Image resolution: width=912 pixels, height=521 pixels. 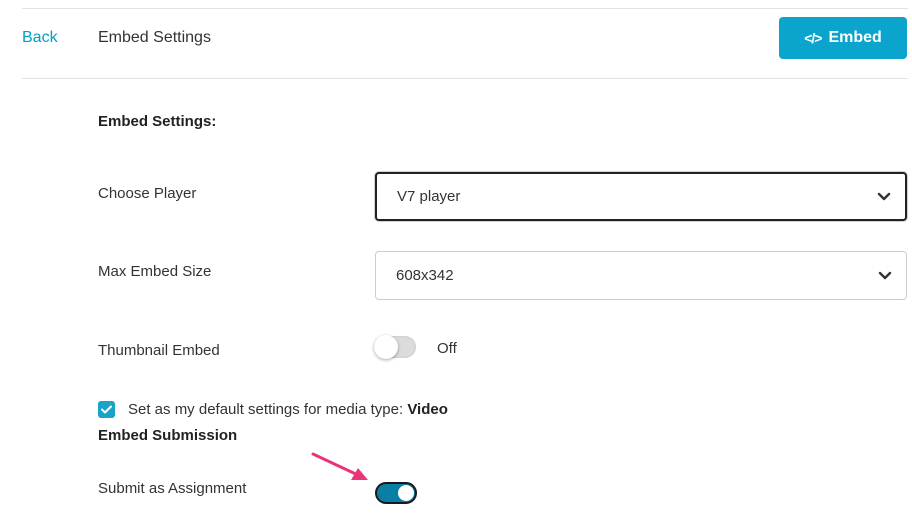 I want to click on header-divider, so click(x=465, y=78).